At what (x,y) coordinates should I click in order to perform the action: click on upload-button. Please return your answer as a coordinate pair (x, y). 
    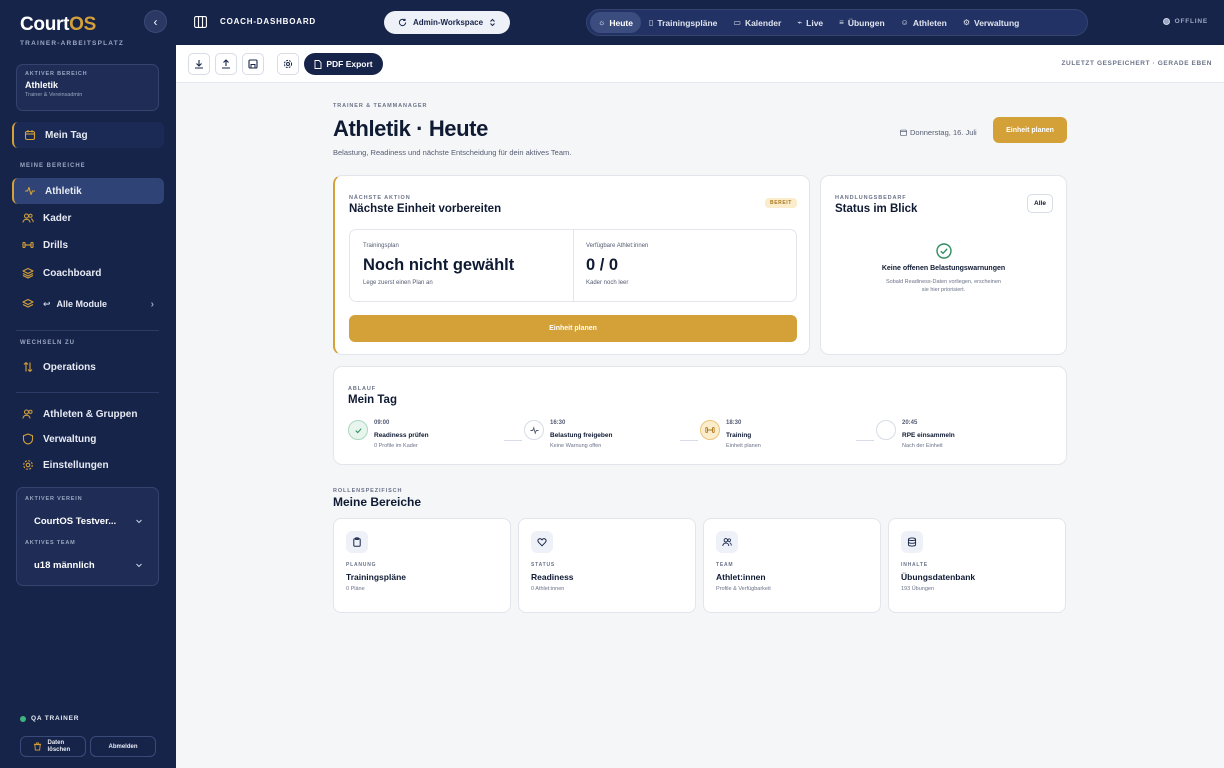
    Looking at the image, I should click on (226, 64).